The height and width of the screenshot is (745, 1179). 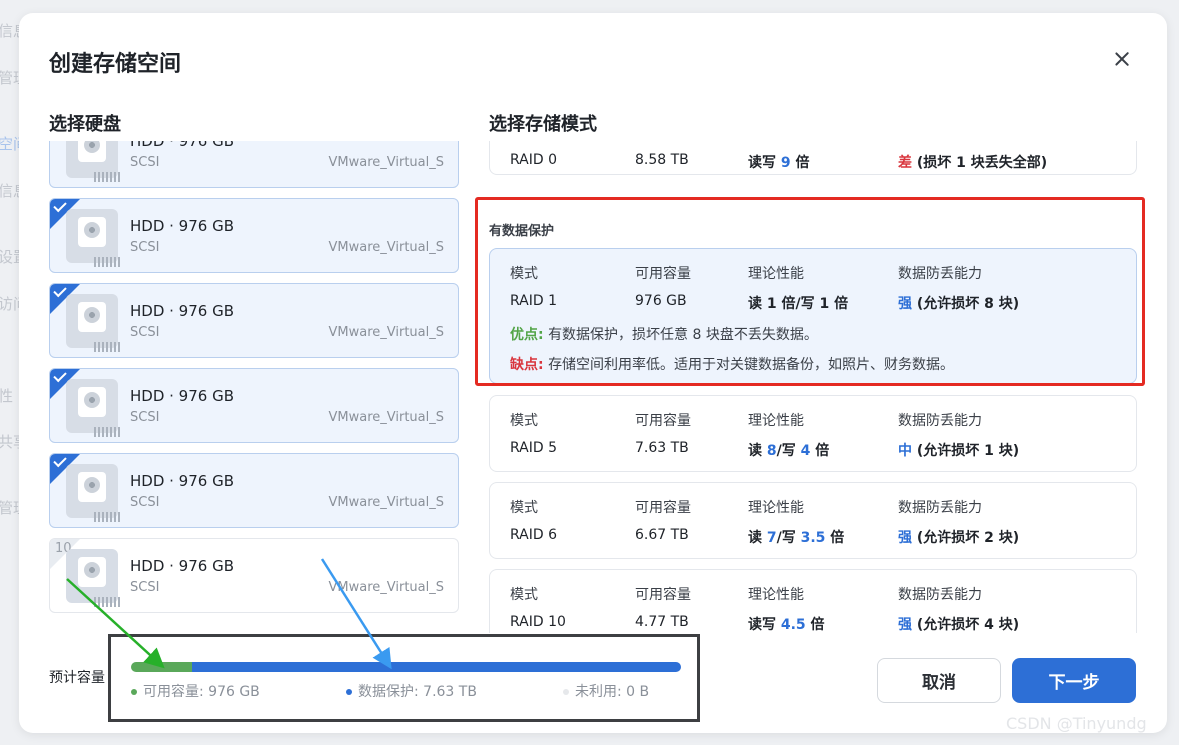 What do you see at coordinates (732, 365) in the screenshot?
I see `raid1-cons: 缺点: 存储空间利用率低。适用于对关键数据备份，如照片、财务数据。` at bounding box center [732, 365].